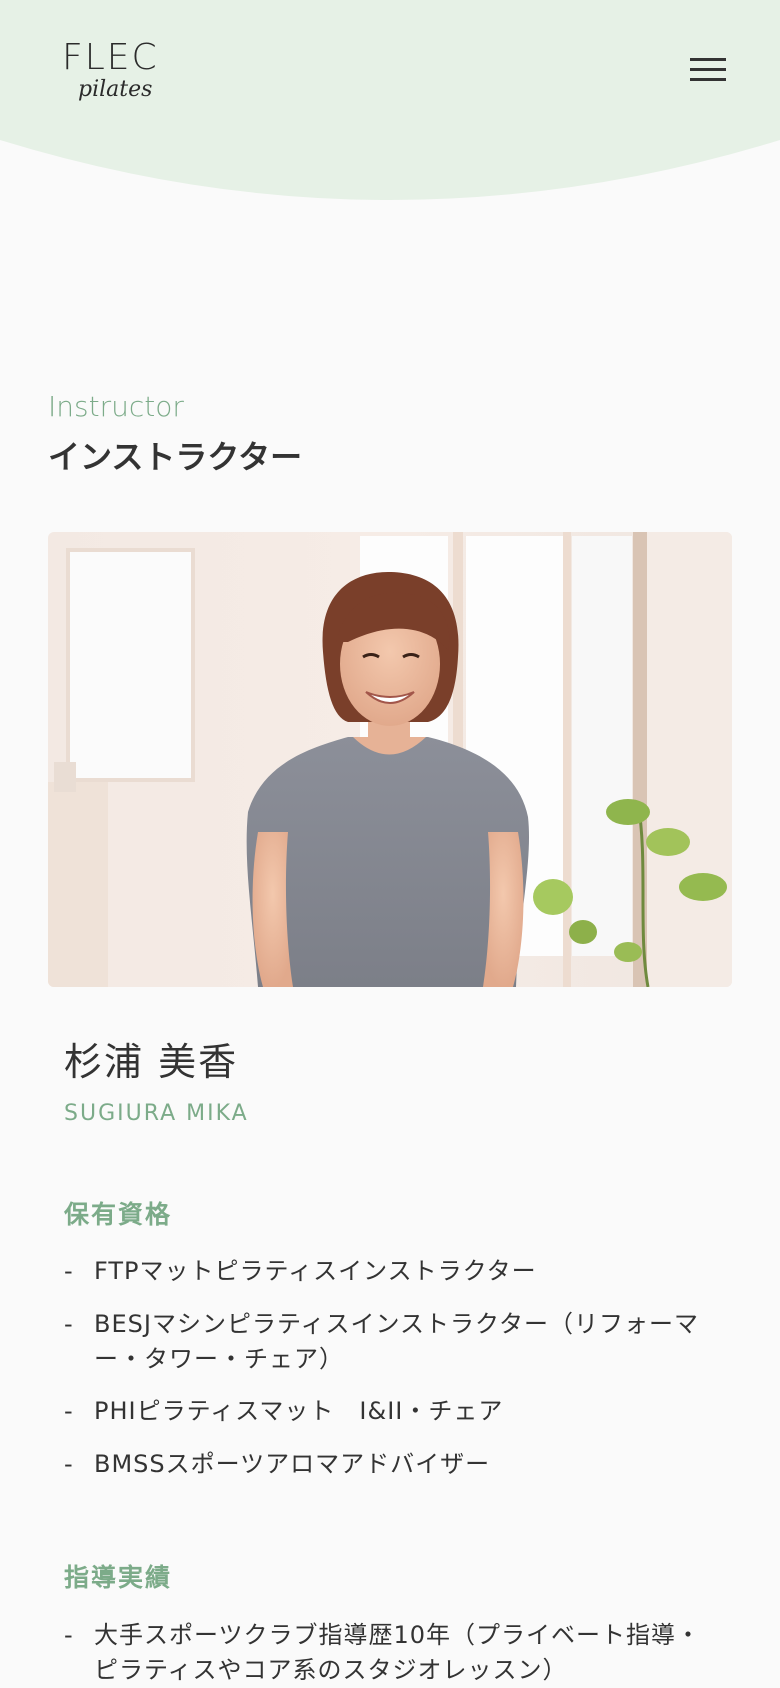  I want to click on list-item: - BMSSスポーツアロマアドバイザー, so click(394, 1464).